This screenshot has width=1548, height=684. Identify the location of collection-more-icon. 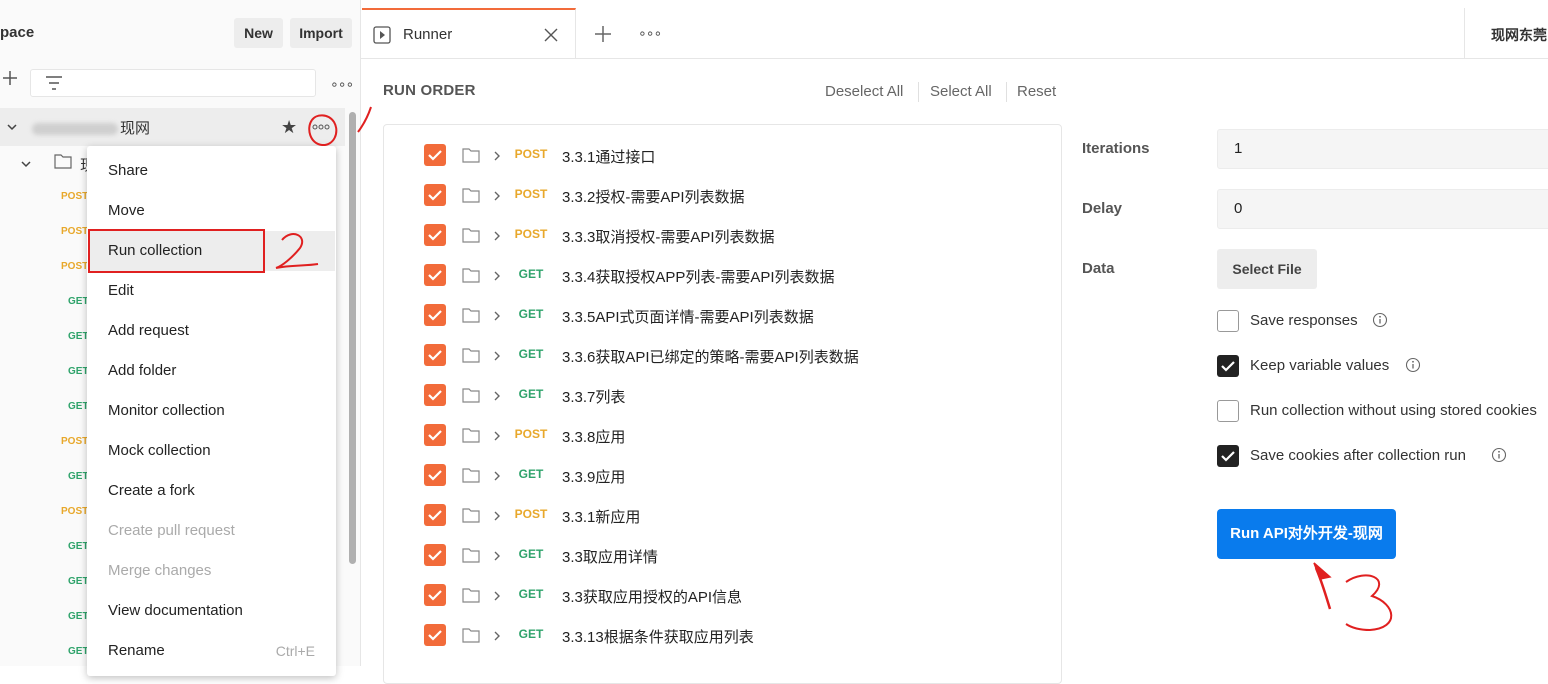
(321, 127).